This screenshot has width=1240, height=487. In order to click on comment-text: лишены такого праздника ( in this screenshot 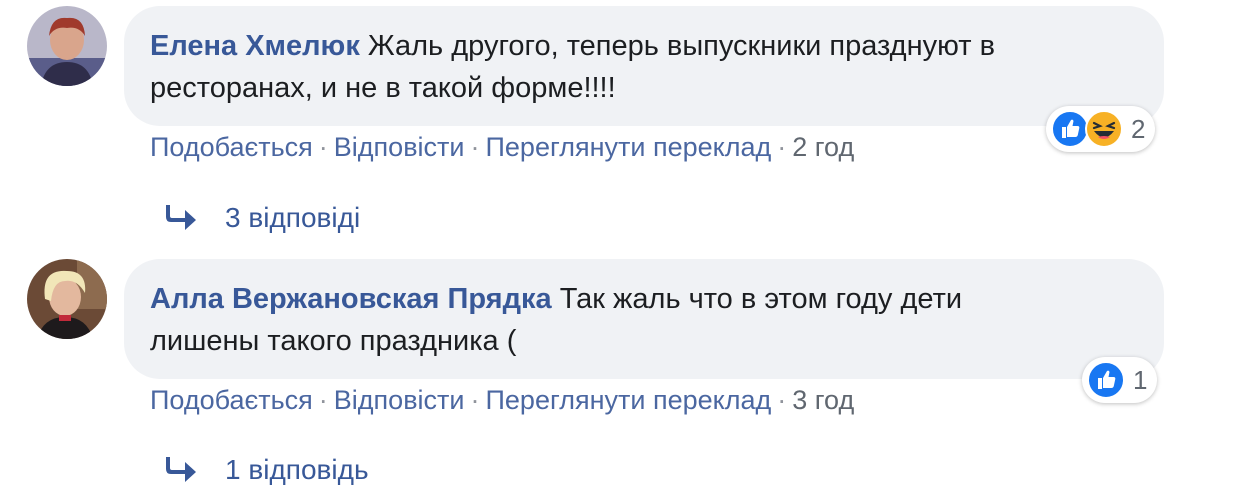, I will do `click(333, 341)`.